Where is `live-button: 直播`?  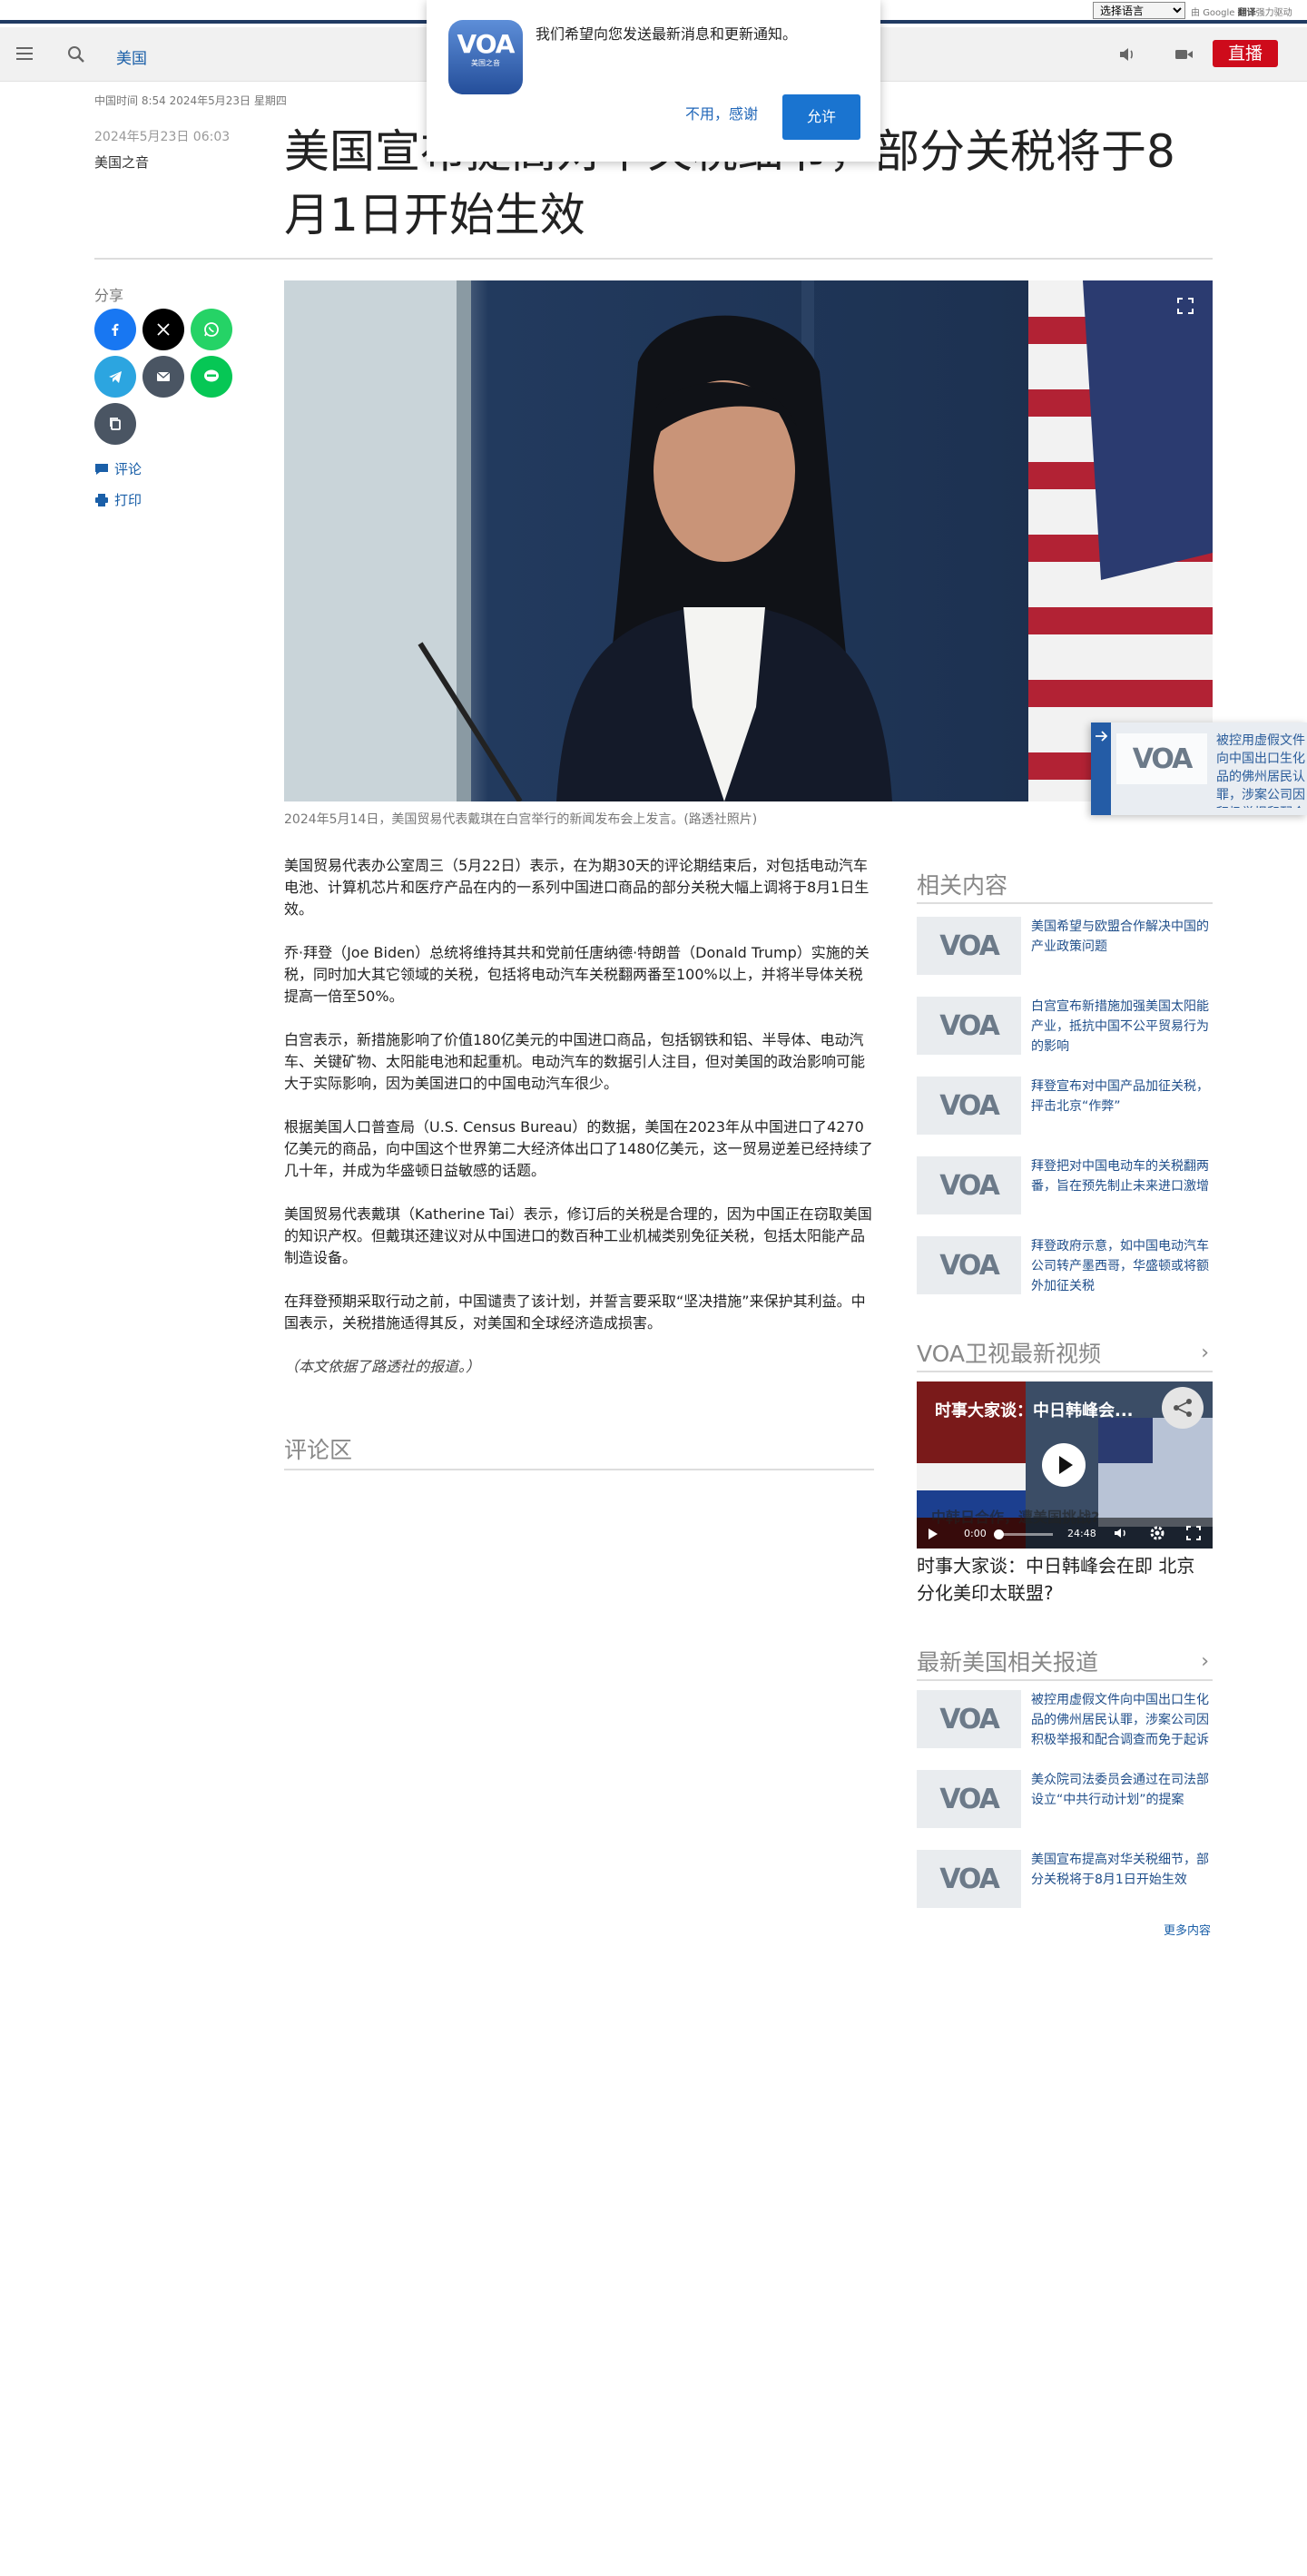 live-button: 直播 is located at coordinates (1245, 53).